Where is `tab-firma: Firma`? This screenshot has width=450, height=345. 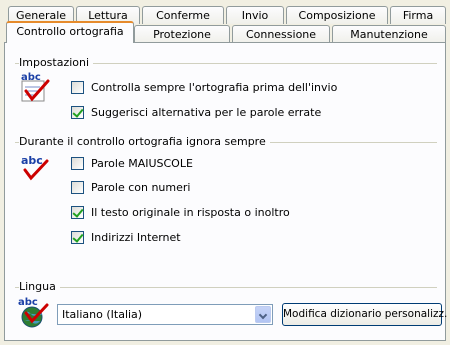
tab-firma: Firma is located at coordinates (418, 15).